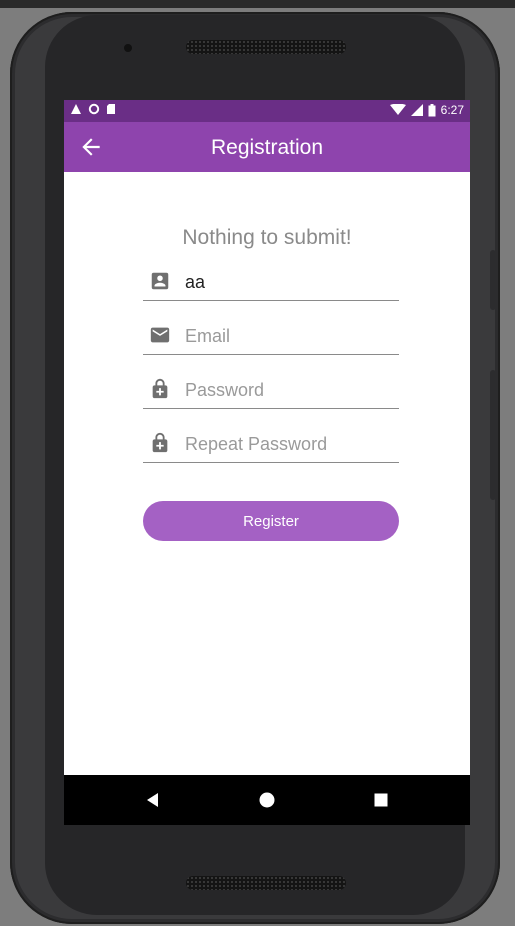 The height and width of the screenshot is (926, 515). What do you see at coordinates (257, 4) in the screenshot?
I see `window-top-strip` at bounding box center [257, 4].